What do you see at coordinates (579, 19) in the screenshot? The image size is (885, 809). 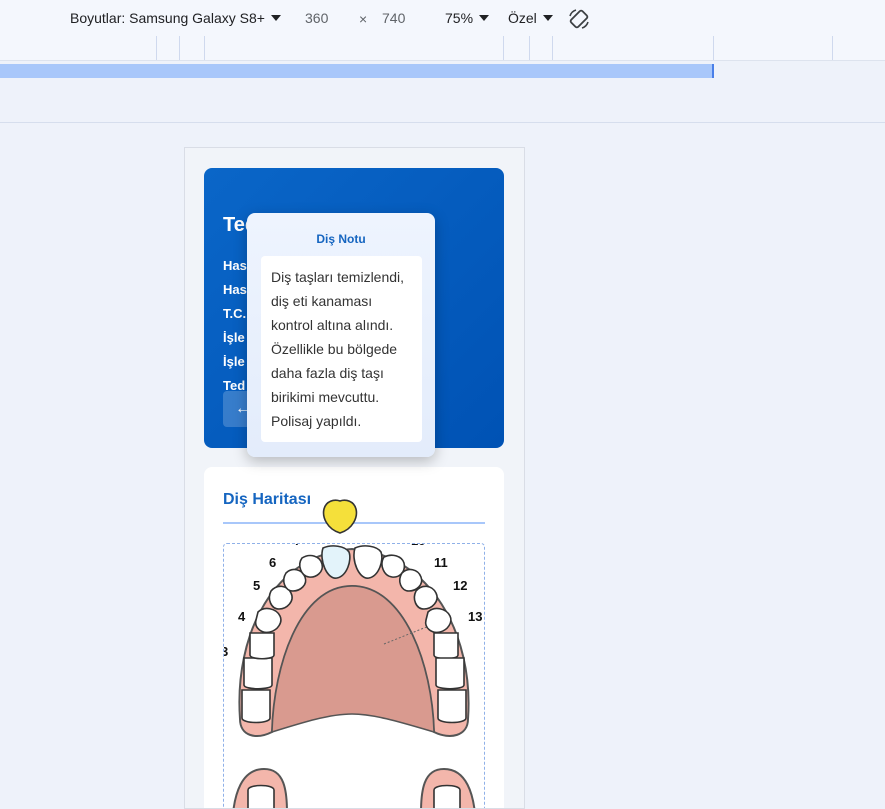 I see `rotate-icon` at bounding box center [579, 19].